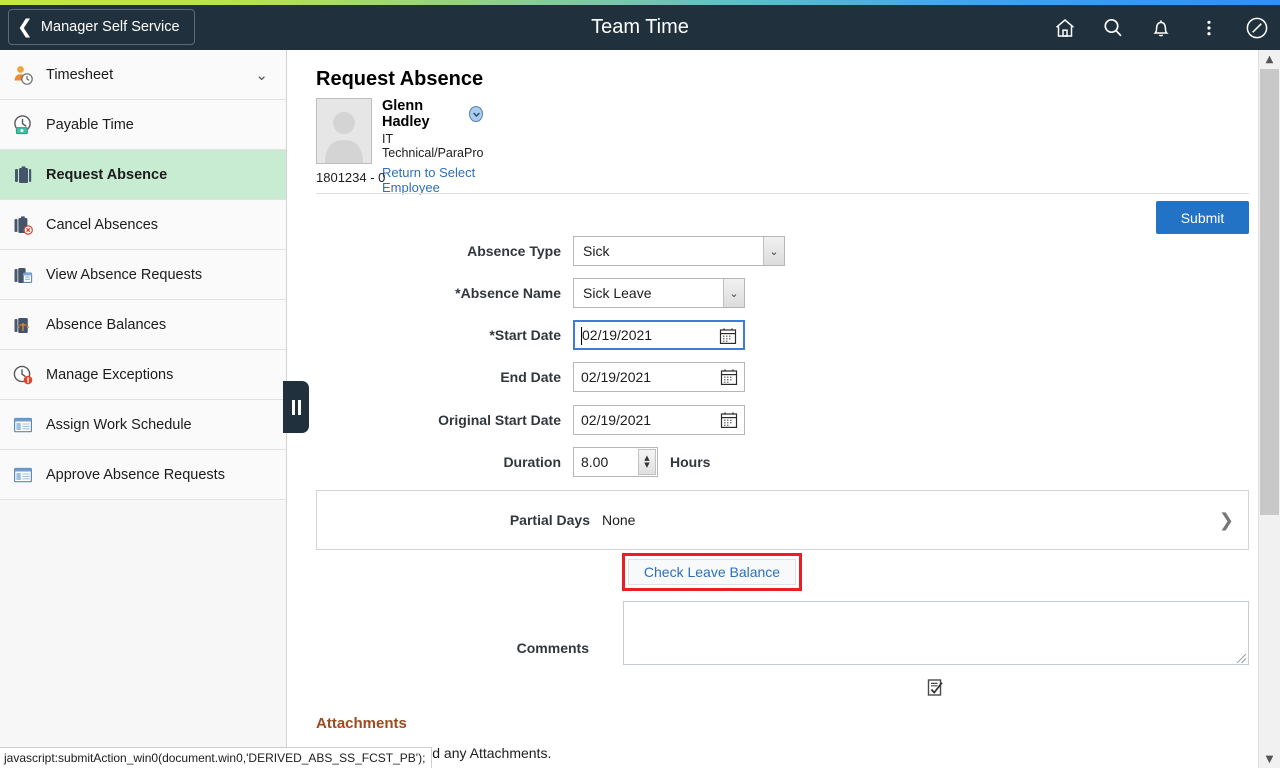 The width and height of the screenshot is (1280, 768). I want to click on duration-unit-label: Hours, so click(690, 462).